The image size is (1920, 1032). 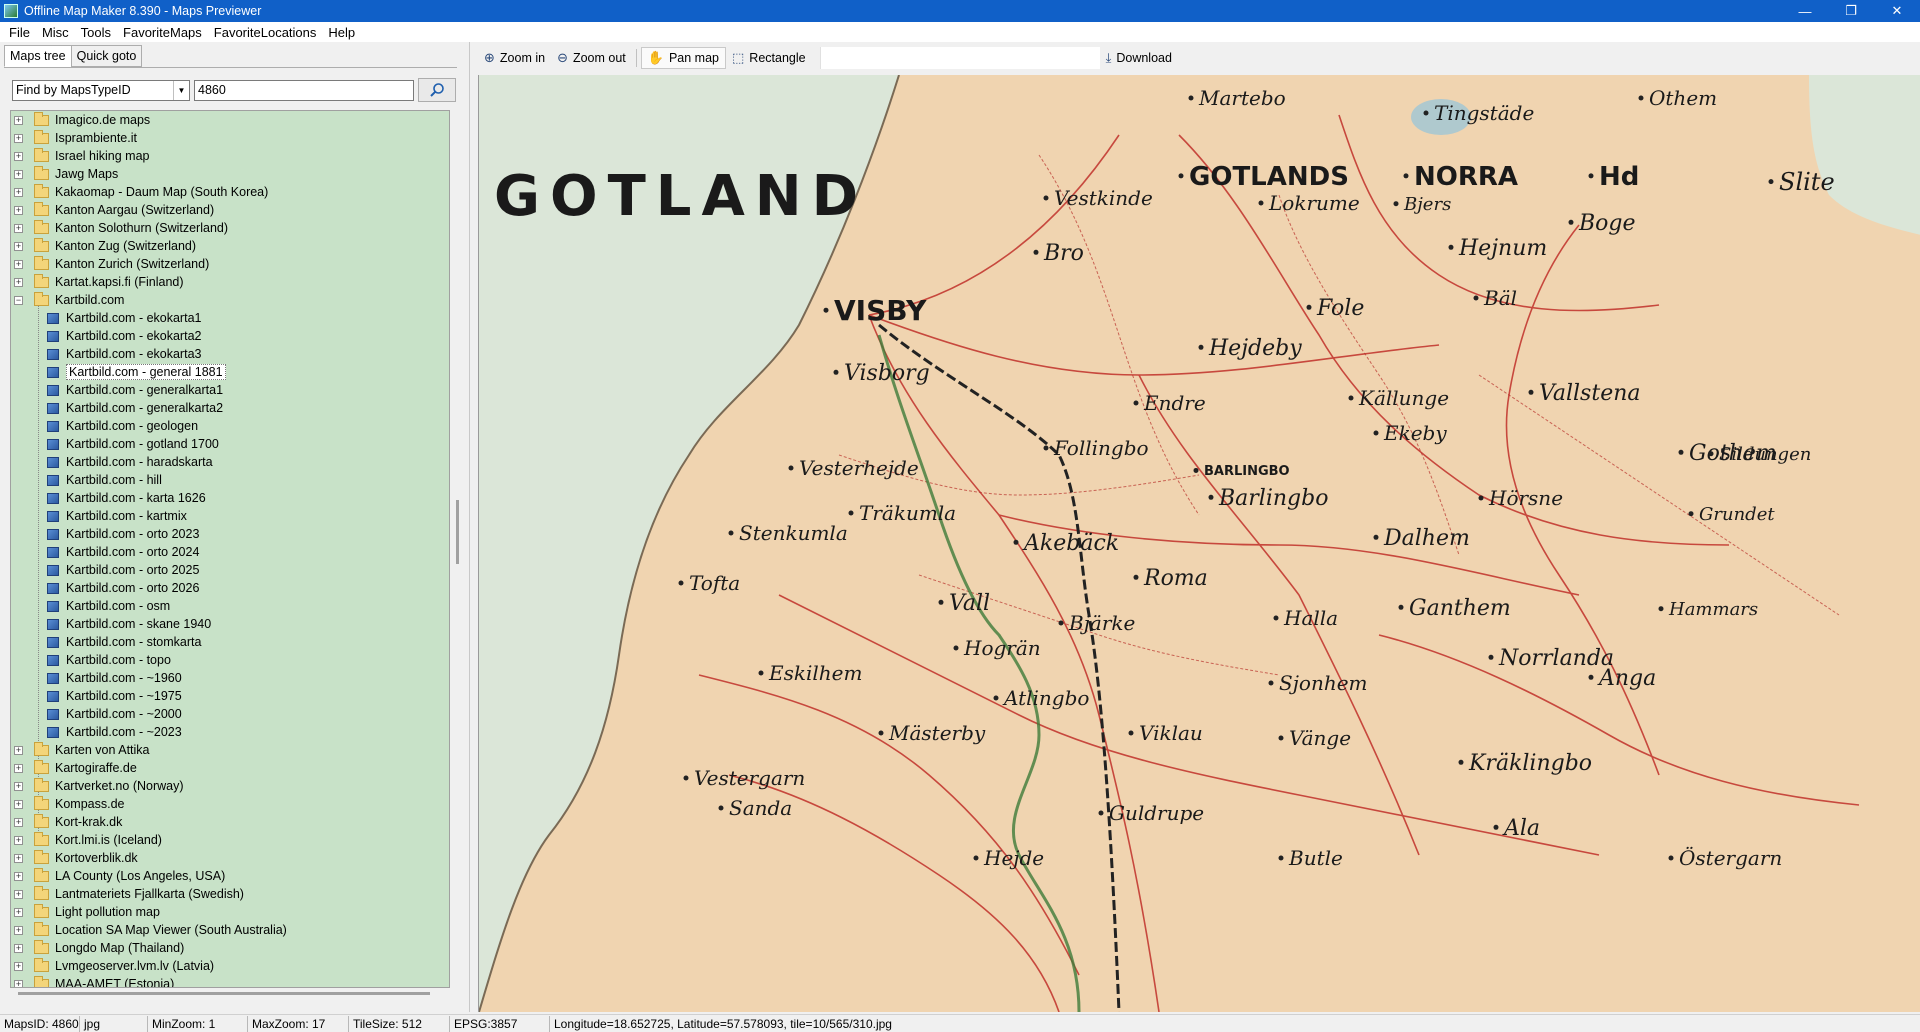 What do you see at coordinates (230, 588) in the screenshot?
I see `tree-map-item: Kartbild.com - orto 2026` at bounding box center [230, 588].